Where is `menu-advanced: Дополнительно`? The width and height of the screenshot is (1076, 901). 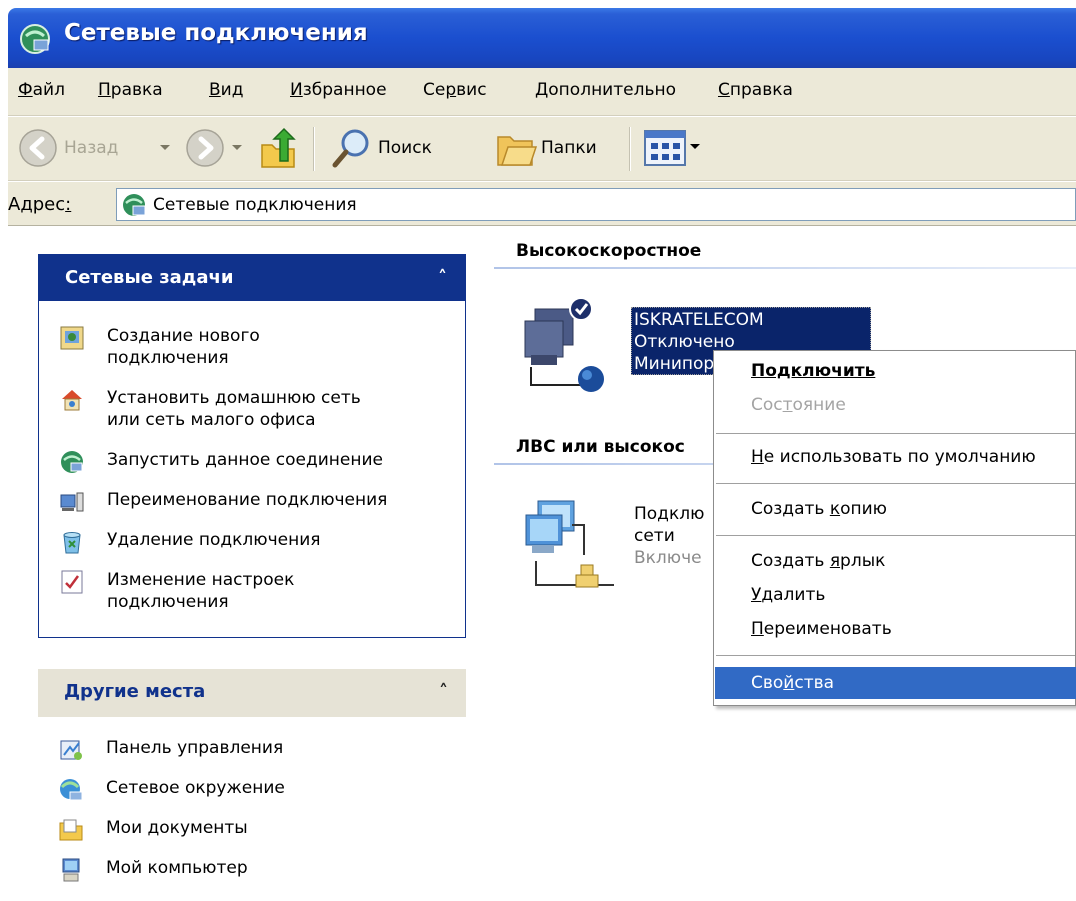 menu-advanced: Дополнительно is located at coordinates (605, 90).